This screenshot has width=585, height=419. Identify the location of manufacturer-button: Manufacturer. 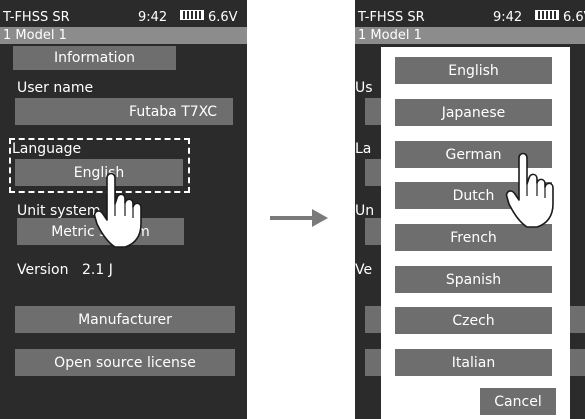
(125, 319).